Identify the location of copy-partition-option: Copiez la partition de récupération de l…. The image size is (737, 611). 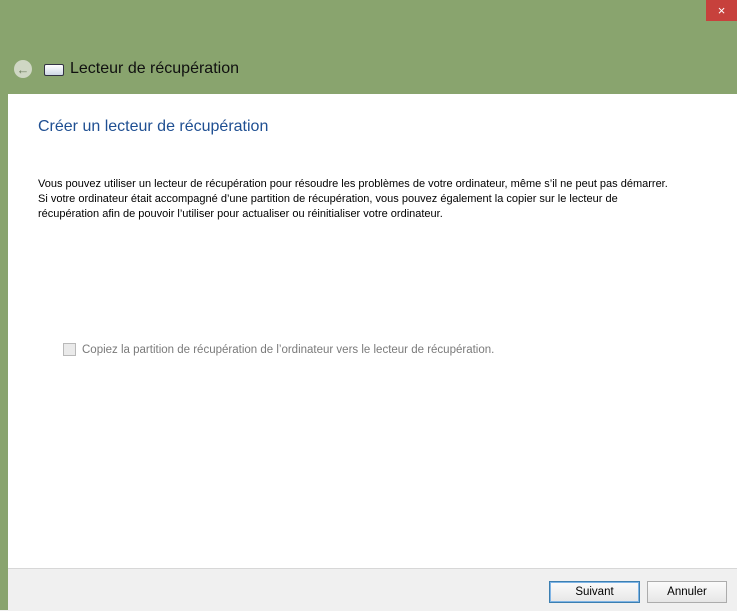
(278, 349).